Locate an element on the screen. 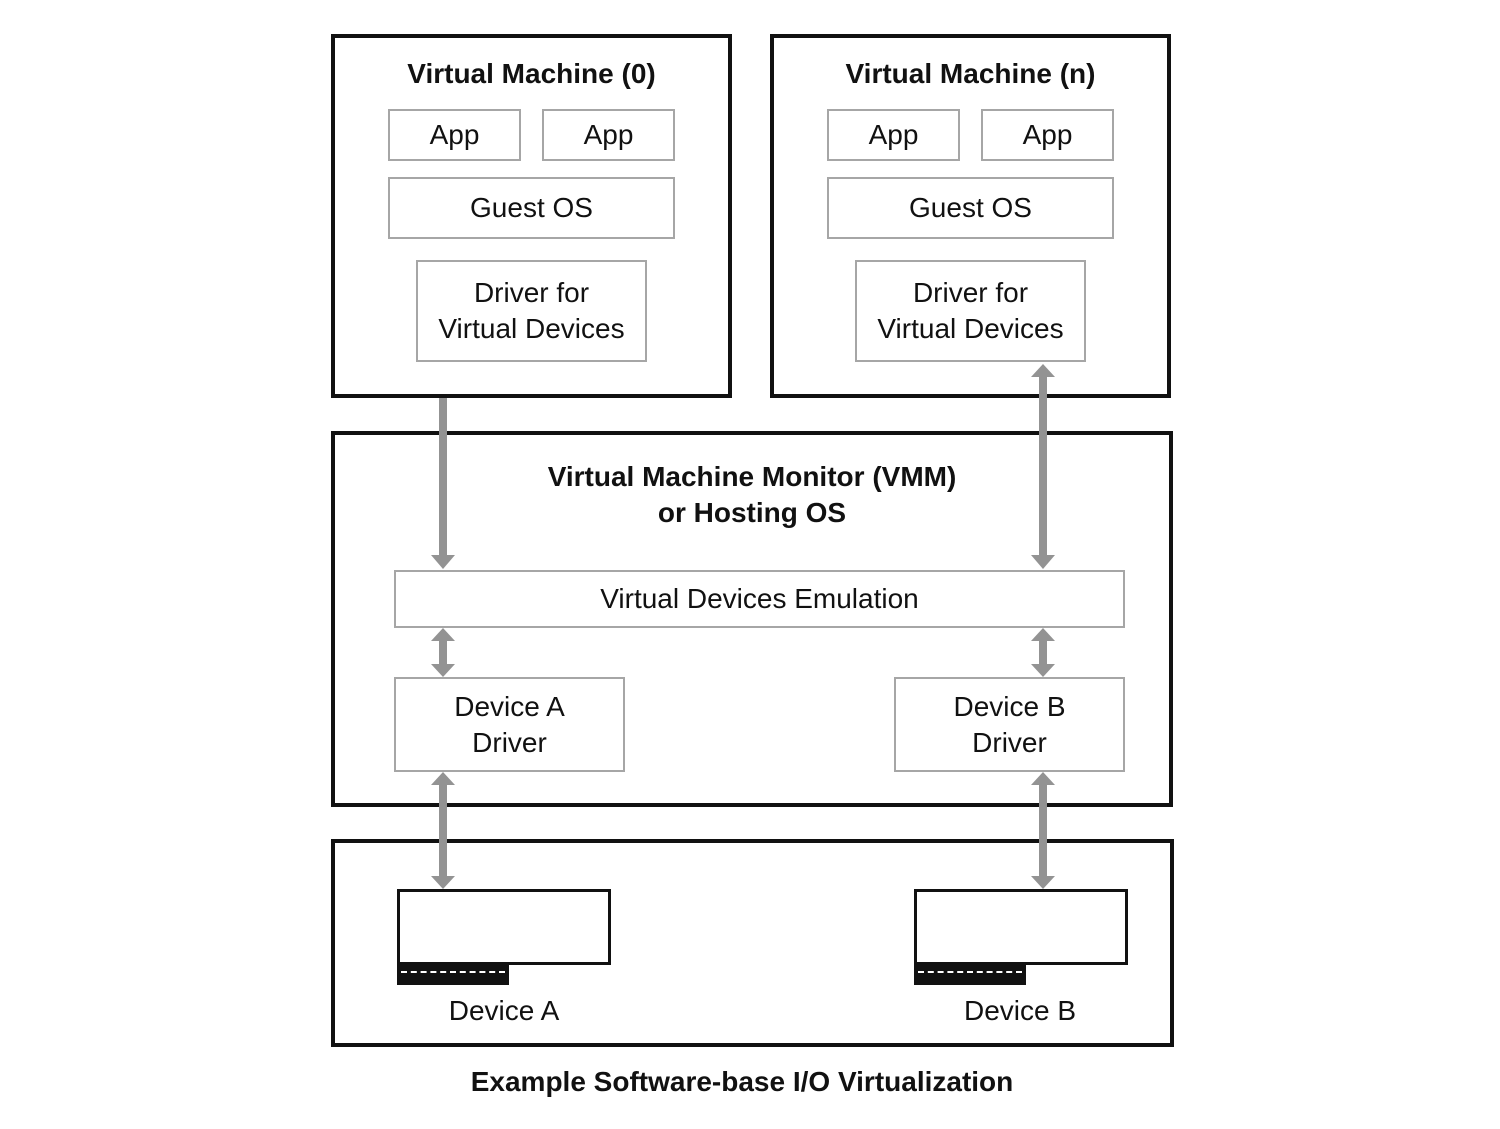 This screenshot has width=1500, height=1129. vmn-guest-os-label: Guest OS is located at coordinates (970, 207).